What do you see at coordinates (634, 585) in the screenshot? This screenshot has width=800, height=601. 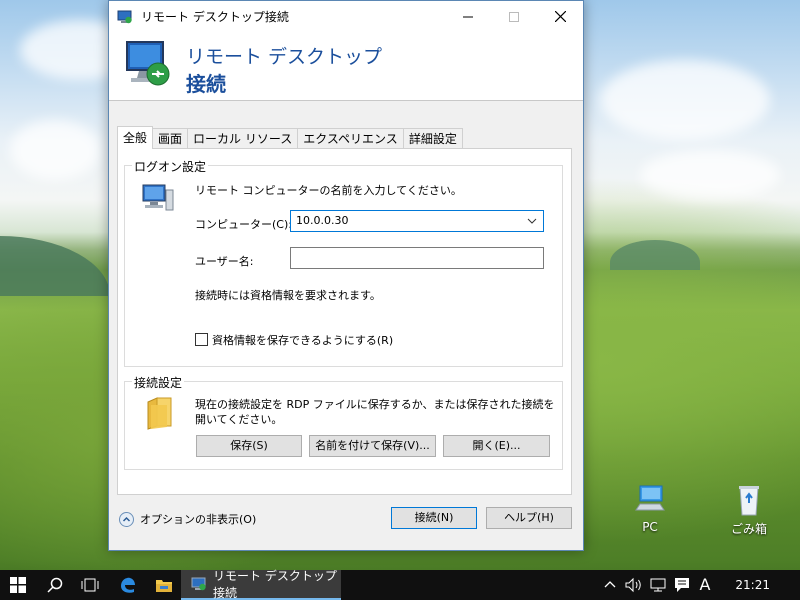 I see `volume-icon` at bounding box center [634, 585].